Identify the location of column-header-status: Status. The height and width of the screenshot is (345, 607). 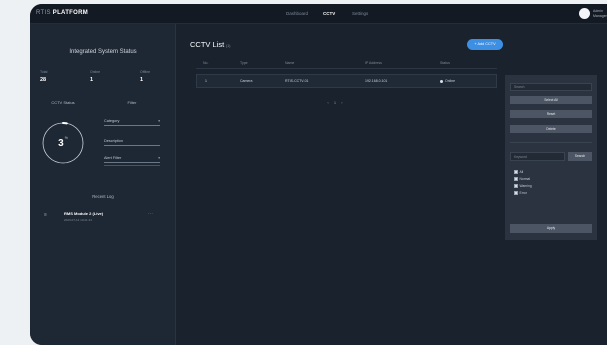
(445, 63).